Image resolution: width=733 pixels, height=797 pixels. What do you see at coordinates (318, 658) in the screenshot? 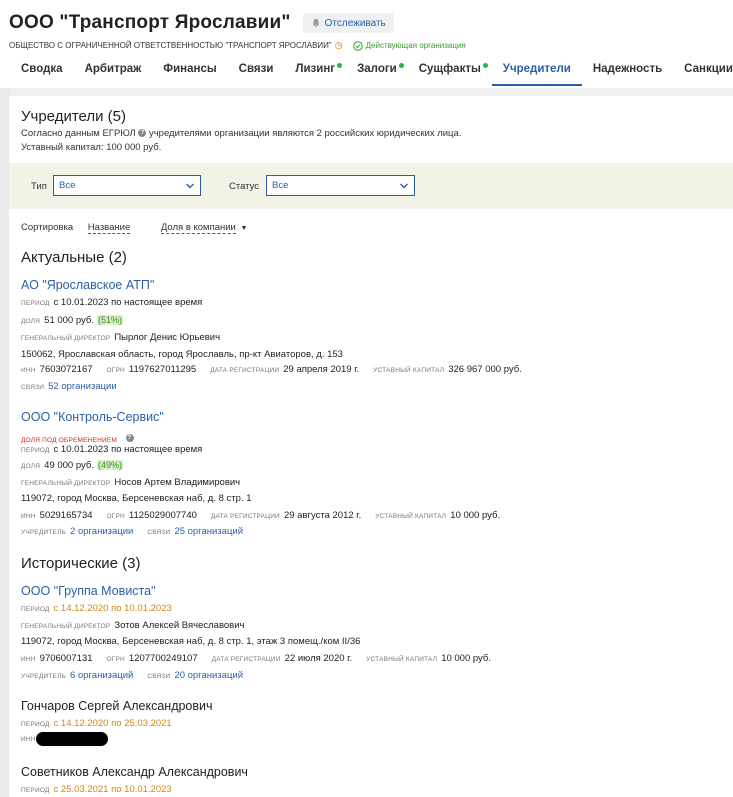
I see `reg-date-value: 22 июля 2020 г.` at bounding box center [318, 658].